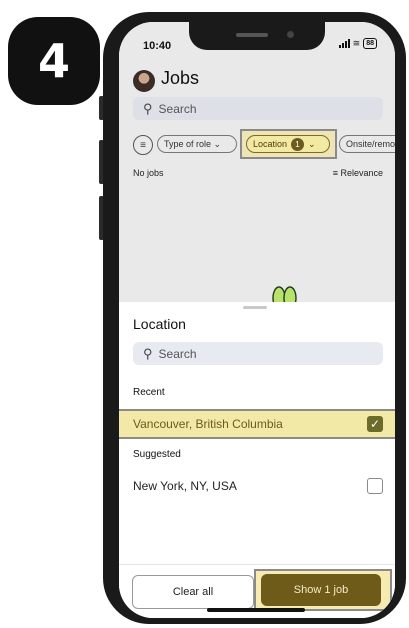  I want to click on speaker, so click(252, 35).